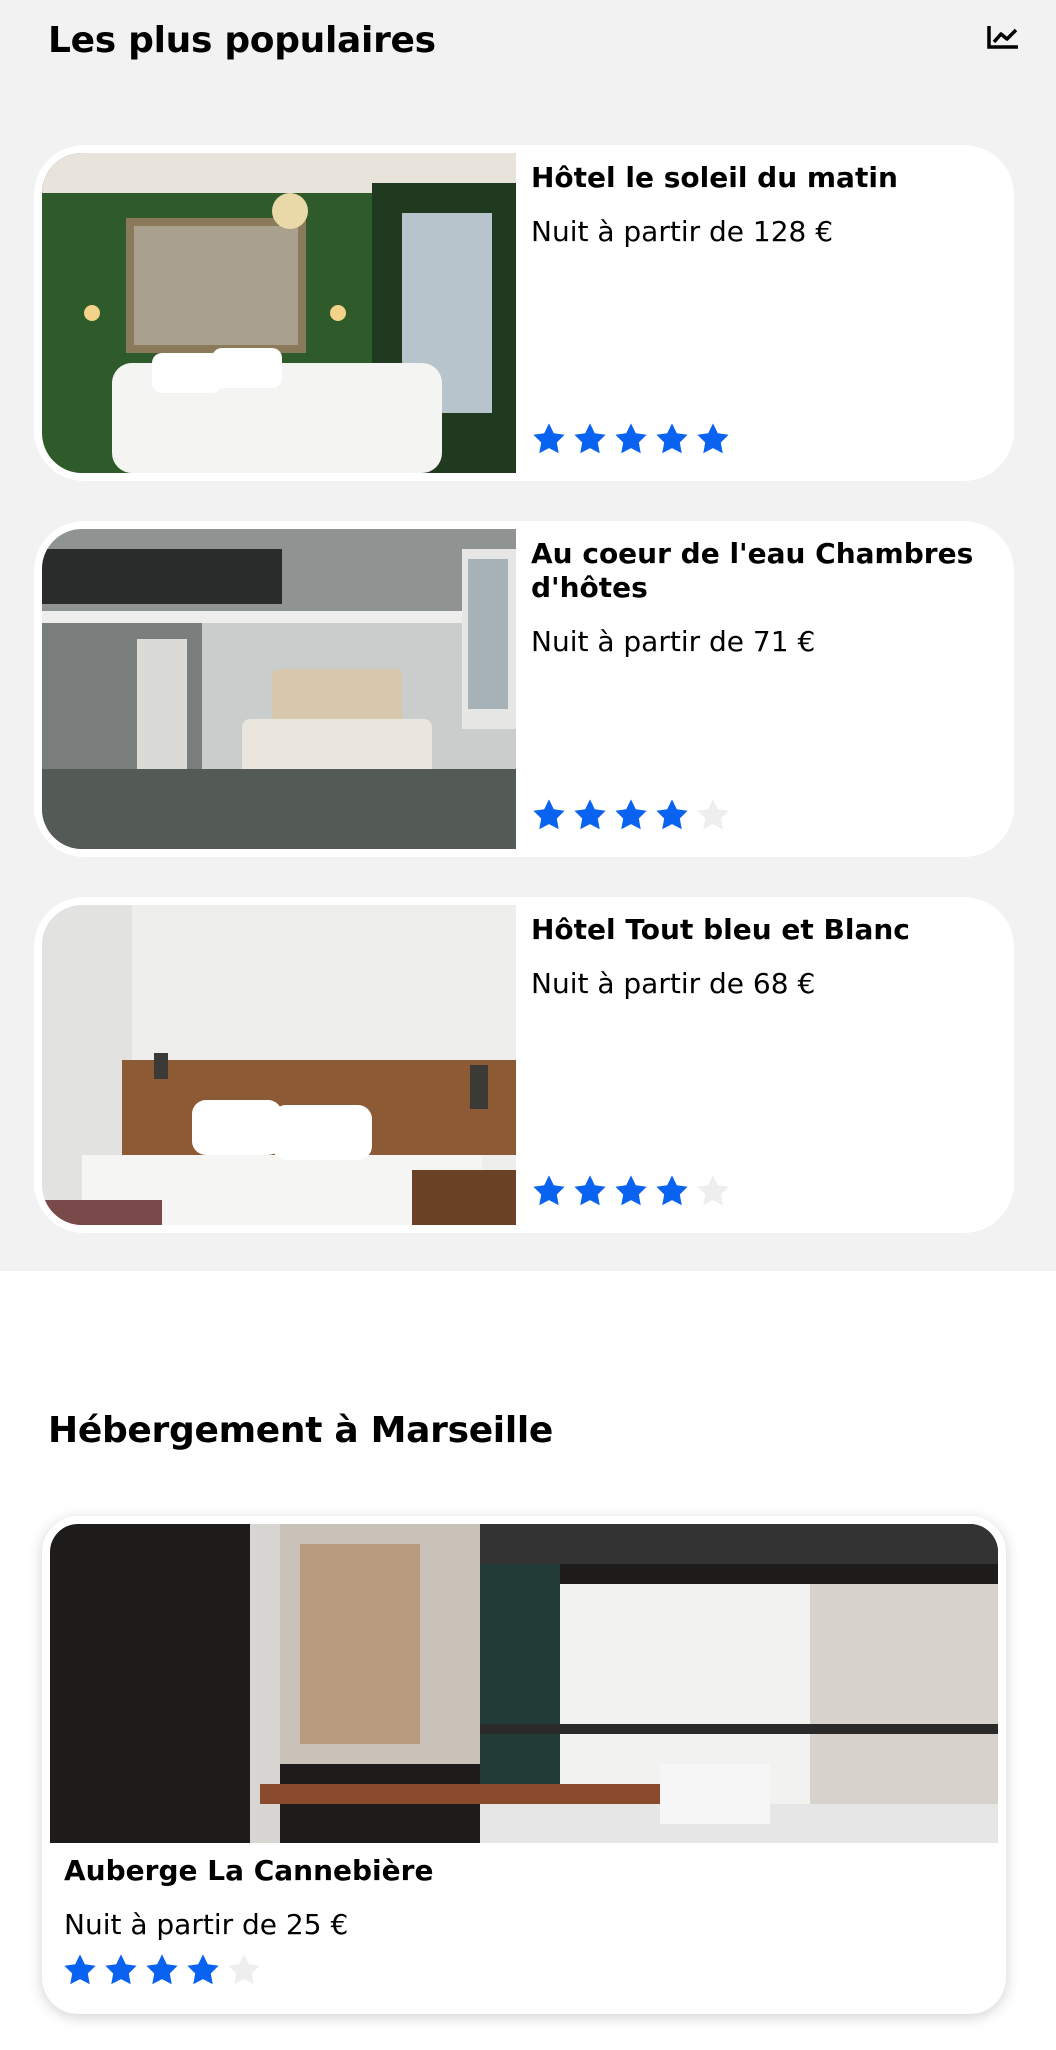  What do you see at coordinates (714, 177) in the screenshot?
I see `hotel-name: Hôtel le soleil du matin` at bounding box center [714, 177].